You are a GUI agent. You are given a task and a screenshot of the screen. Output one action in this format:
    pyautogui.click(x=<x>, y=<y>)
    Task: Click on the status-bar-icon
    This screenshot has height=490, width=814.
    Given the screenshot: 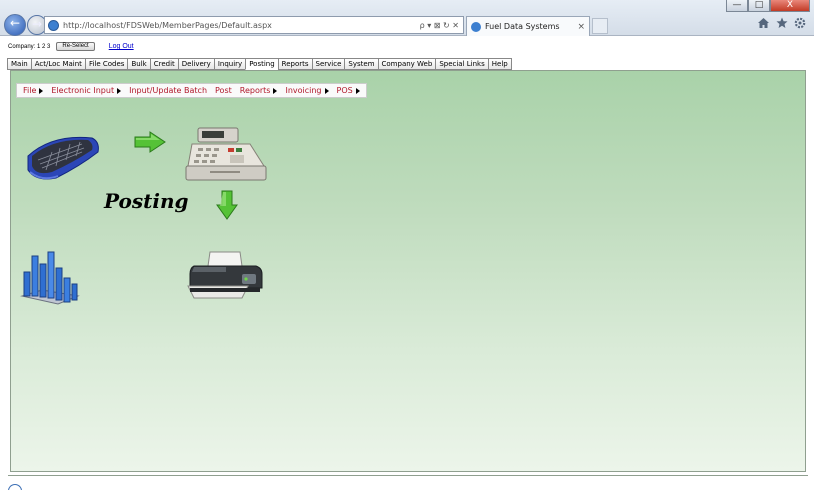 What is the action you would take?
    pyautogui.click(x=15, y=487)
    